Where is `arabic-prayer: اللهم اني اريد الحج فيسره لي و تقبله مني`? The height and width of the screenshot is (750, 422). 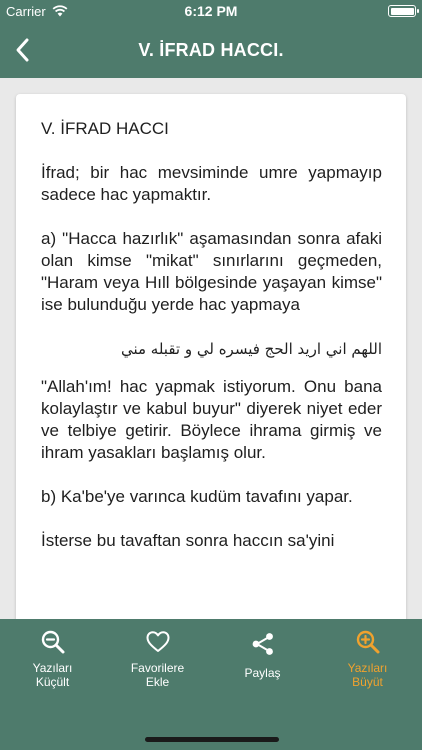
arabic-prayer: اللهم اني اريد الحج فيسره لي و تقبله مني is located at coordinates (251, 349).